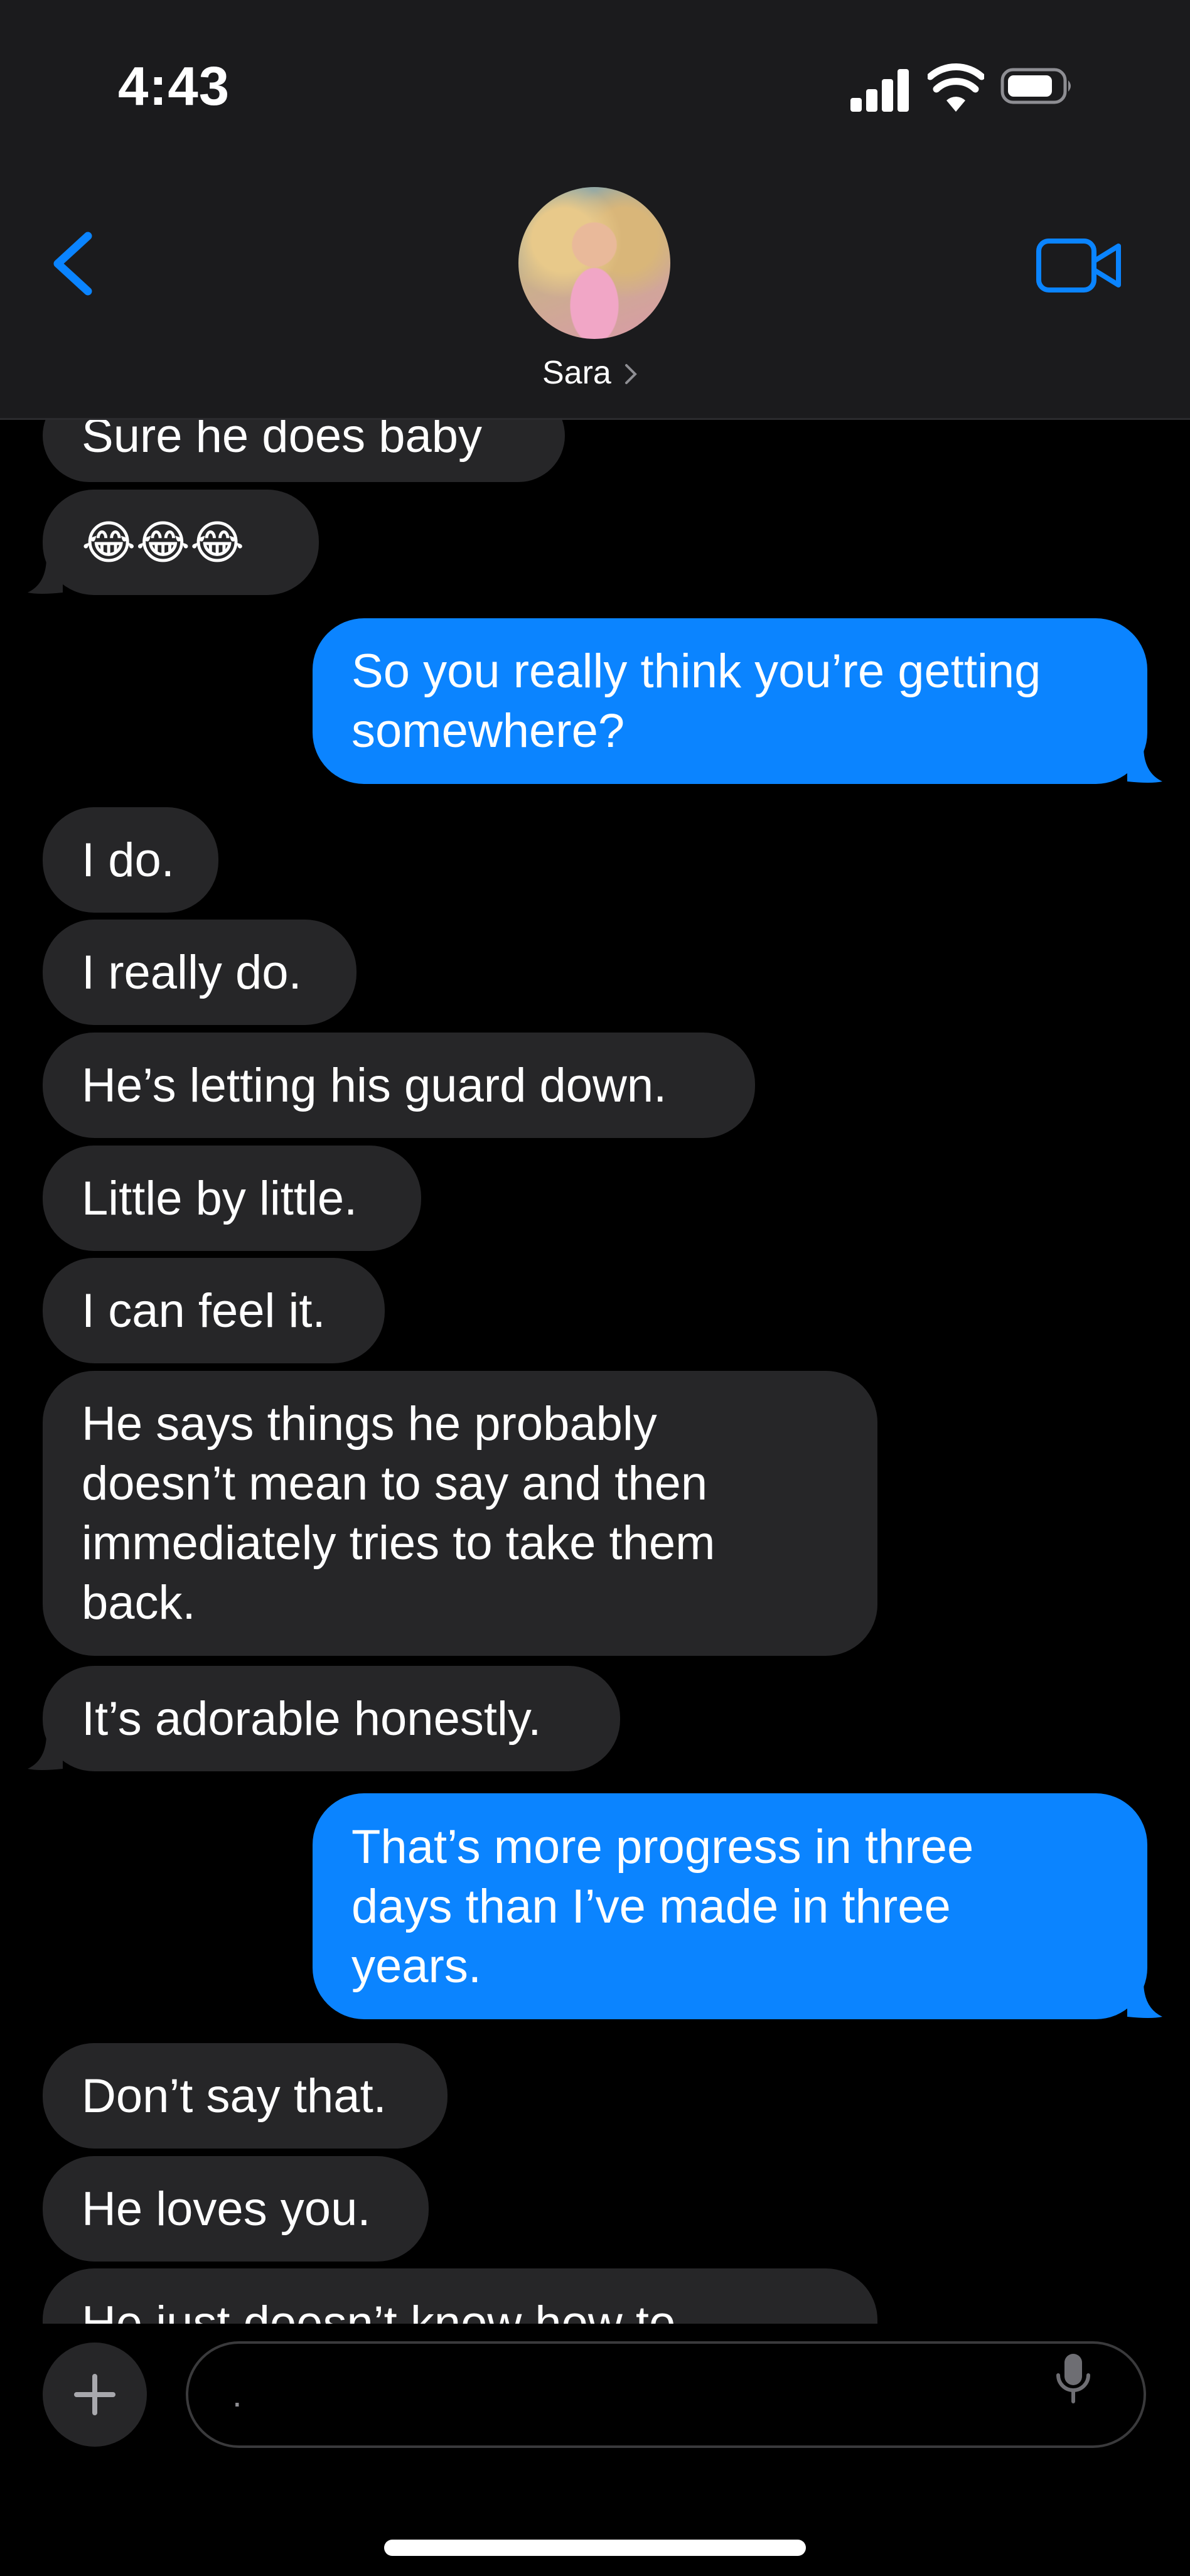 This screenshot has width=1190, height=2576. Describe the element at coordinates (666, 2394) in the screenshot. I see `message-input: .` at that location.